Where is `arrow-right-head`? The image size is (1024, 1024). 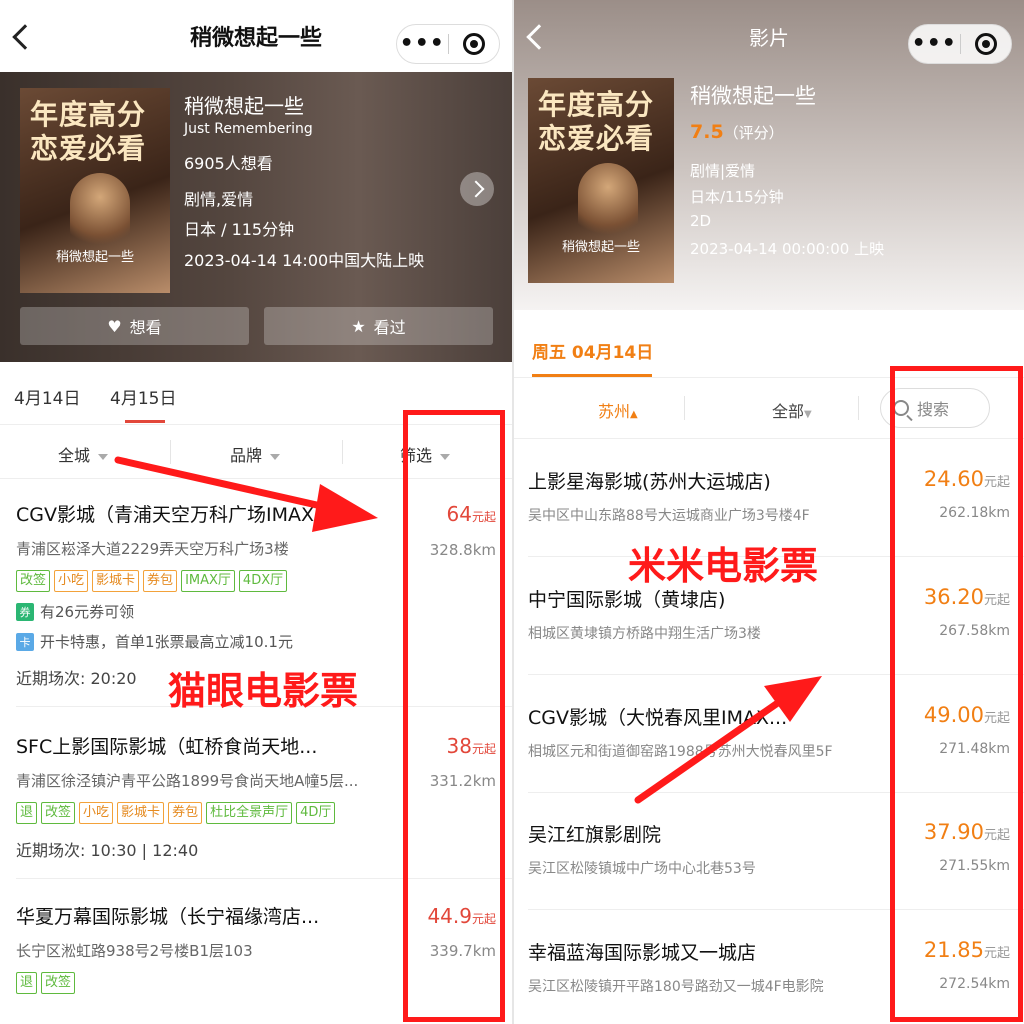
arrow-right-head is located at coordinates (793, 699).